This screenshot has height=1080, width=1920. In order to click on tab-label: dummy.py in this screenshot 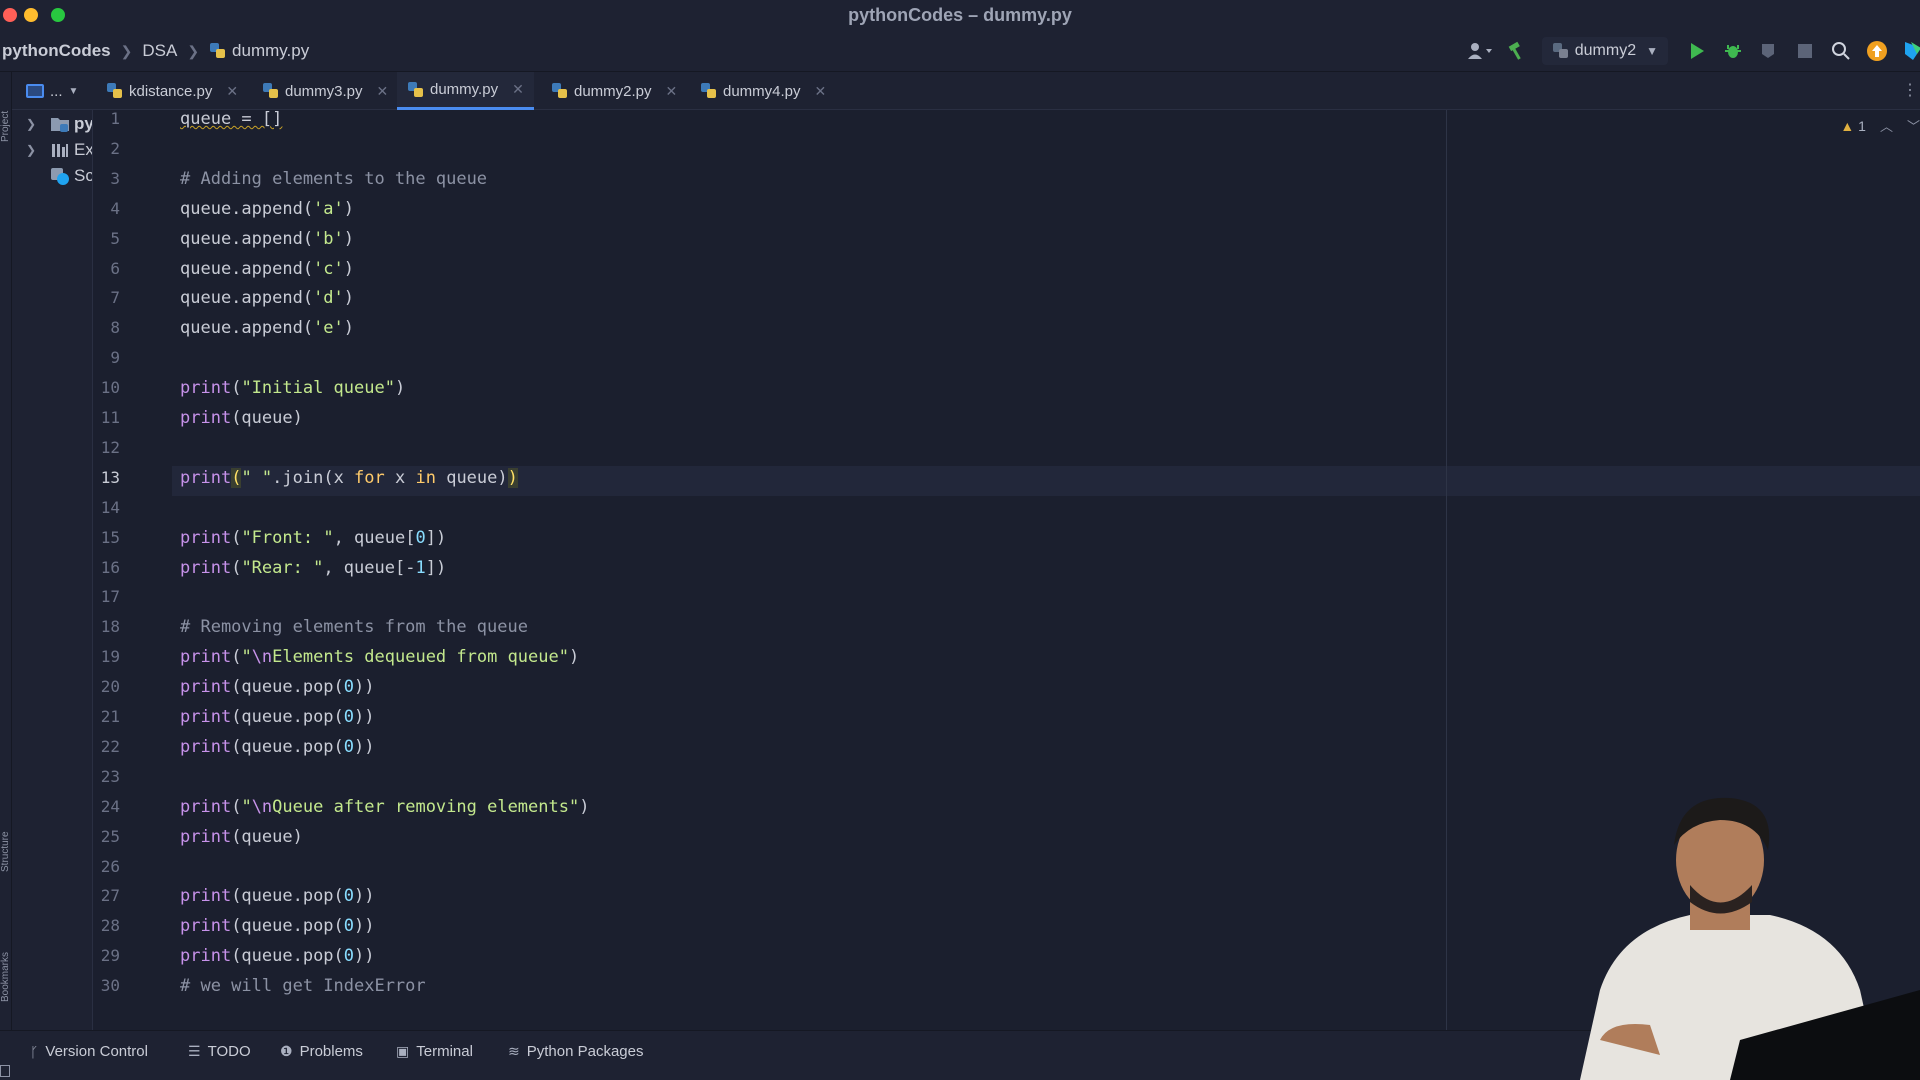, I will do `click(464, 89)`.